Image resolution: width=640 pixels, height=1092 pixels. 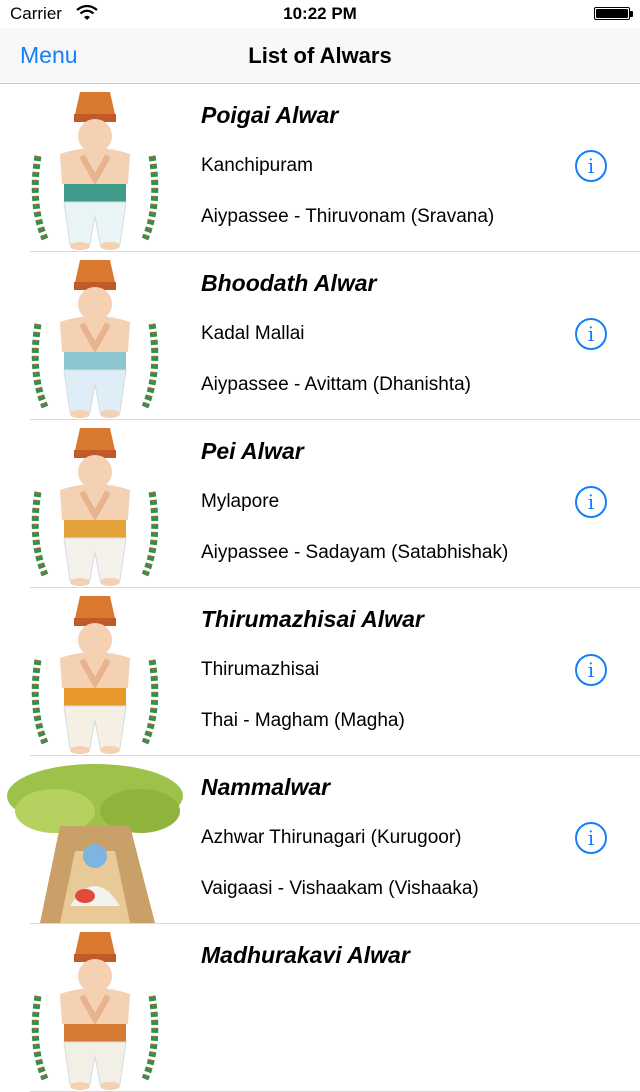 What do you see at coordinates (240, 501) in the screenshot?
I see `alwar-birthplace: Mylapore` at bounding box center [240, 501].